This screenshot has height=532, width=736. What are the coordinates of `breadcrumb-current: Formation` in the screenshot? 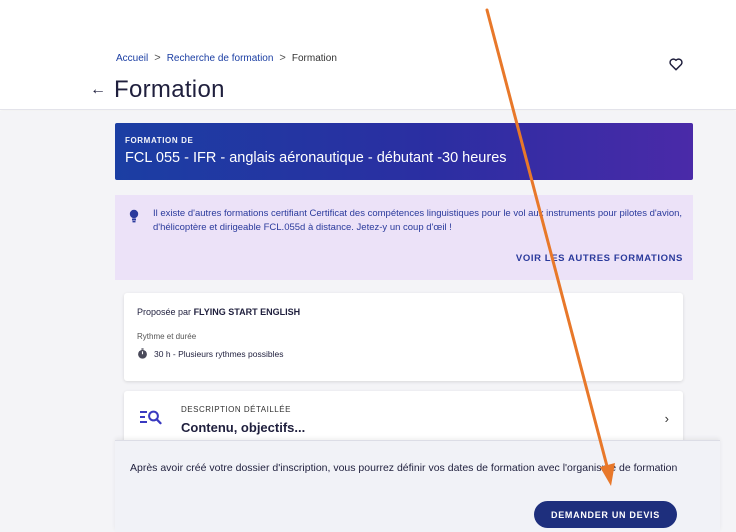 It's located at (314, 58).